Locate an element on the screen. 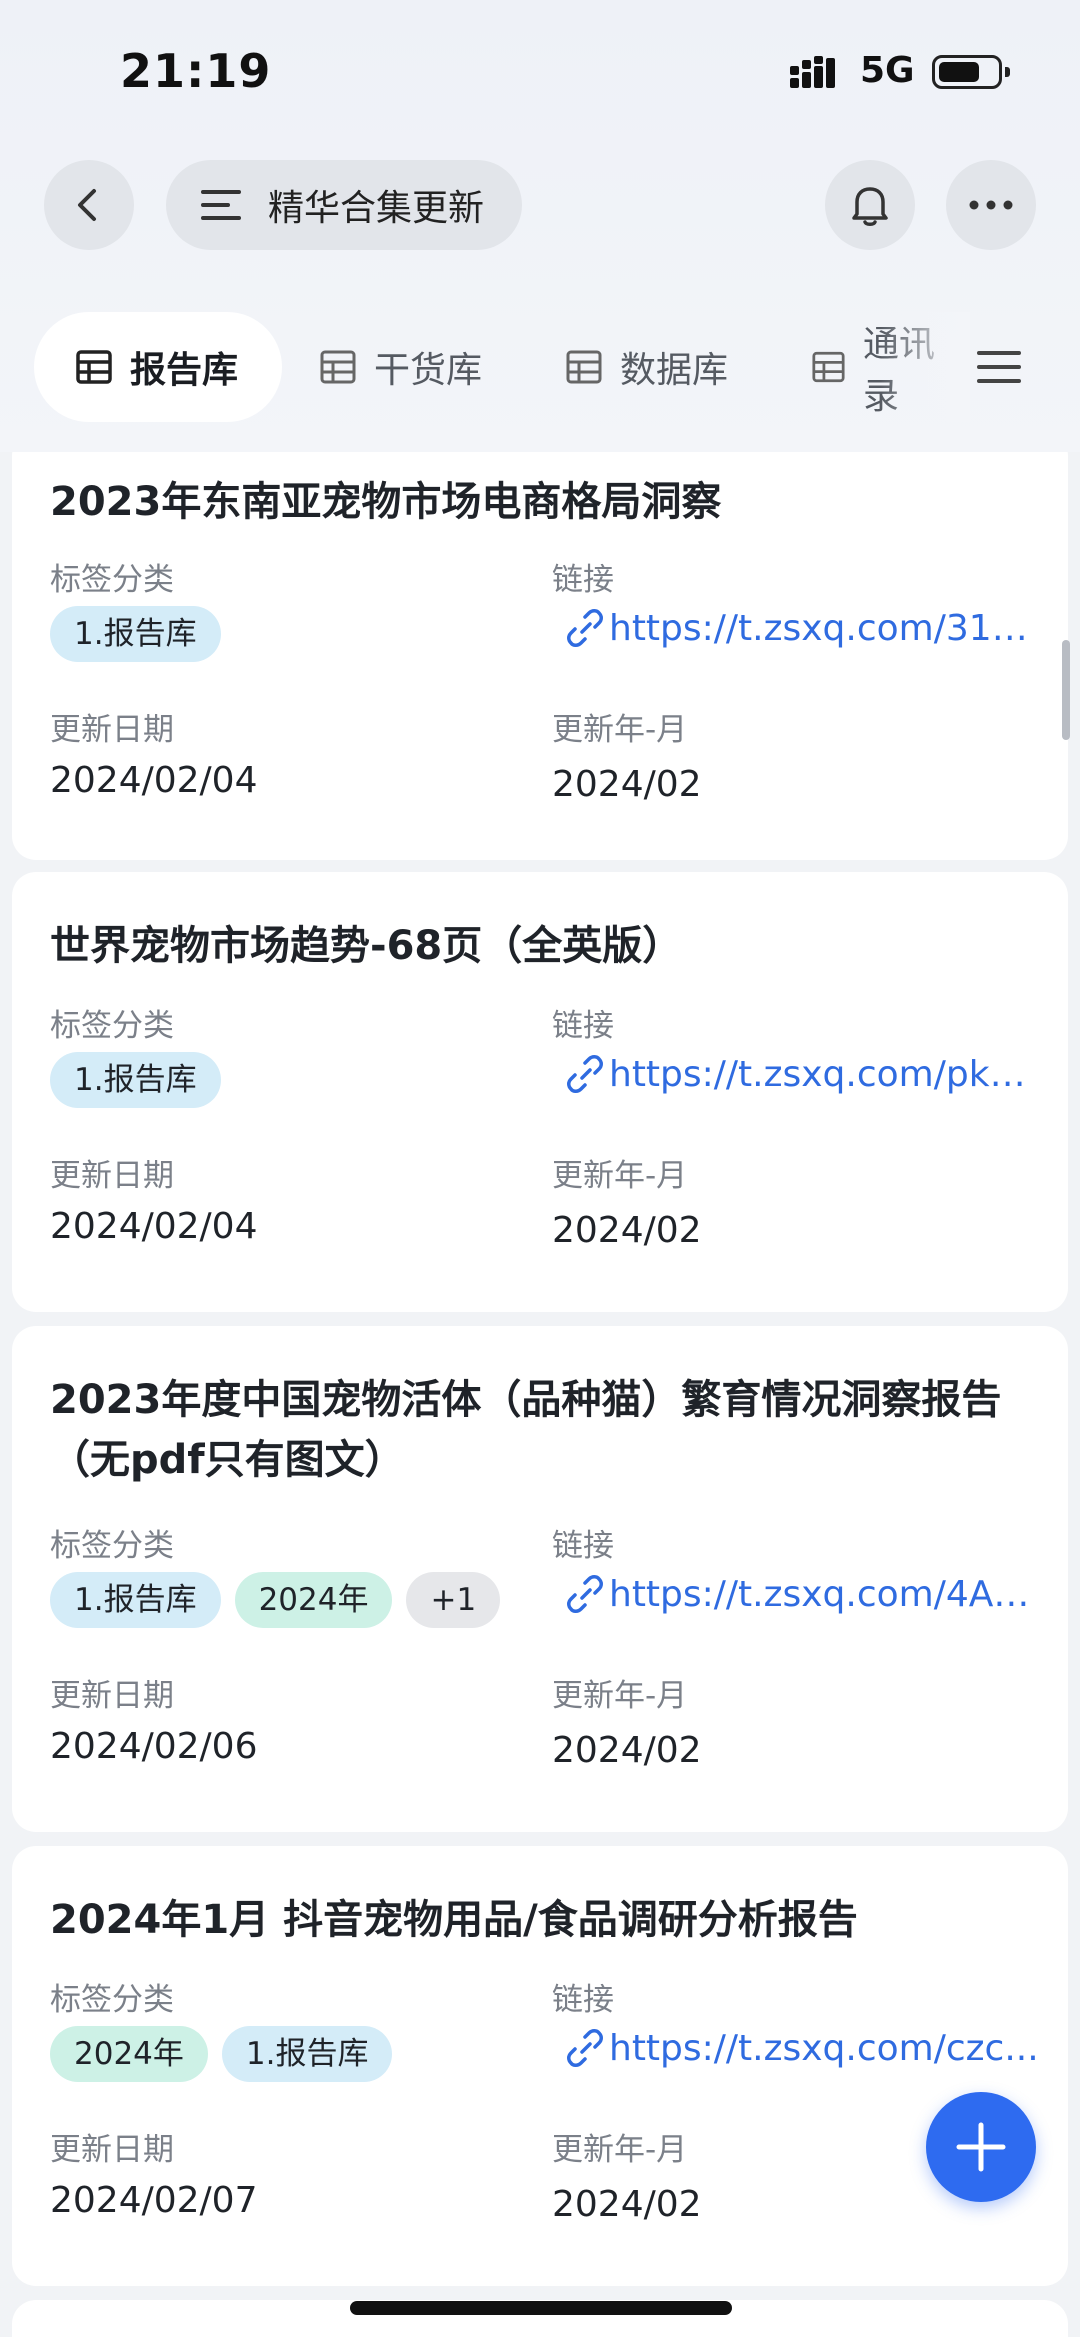  tab-dry-goods-library: 干货库 is located at coordinates (401, 367).